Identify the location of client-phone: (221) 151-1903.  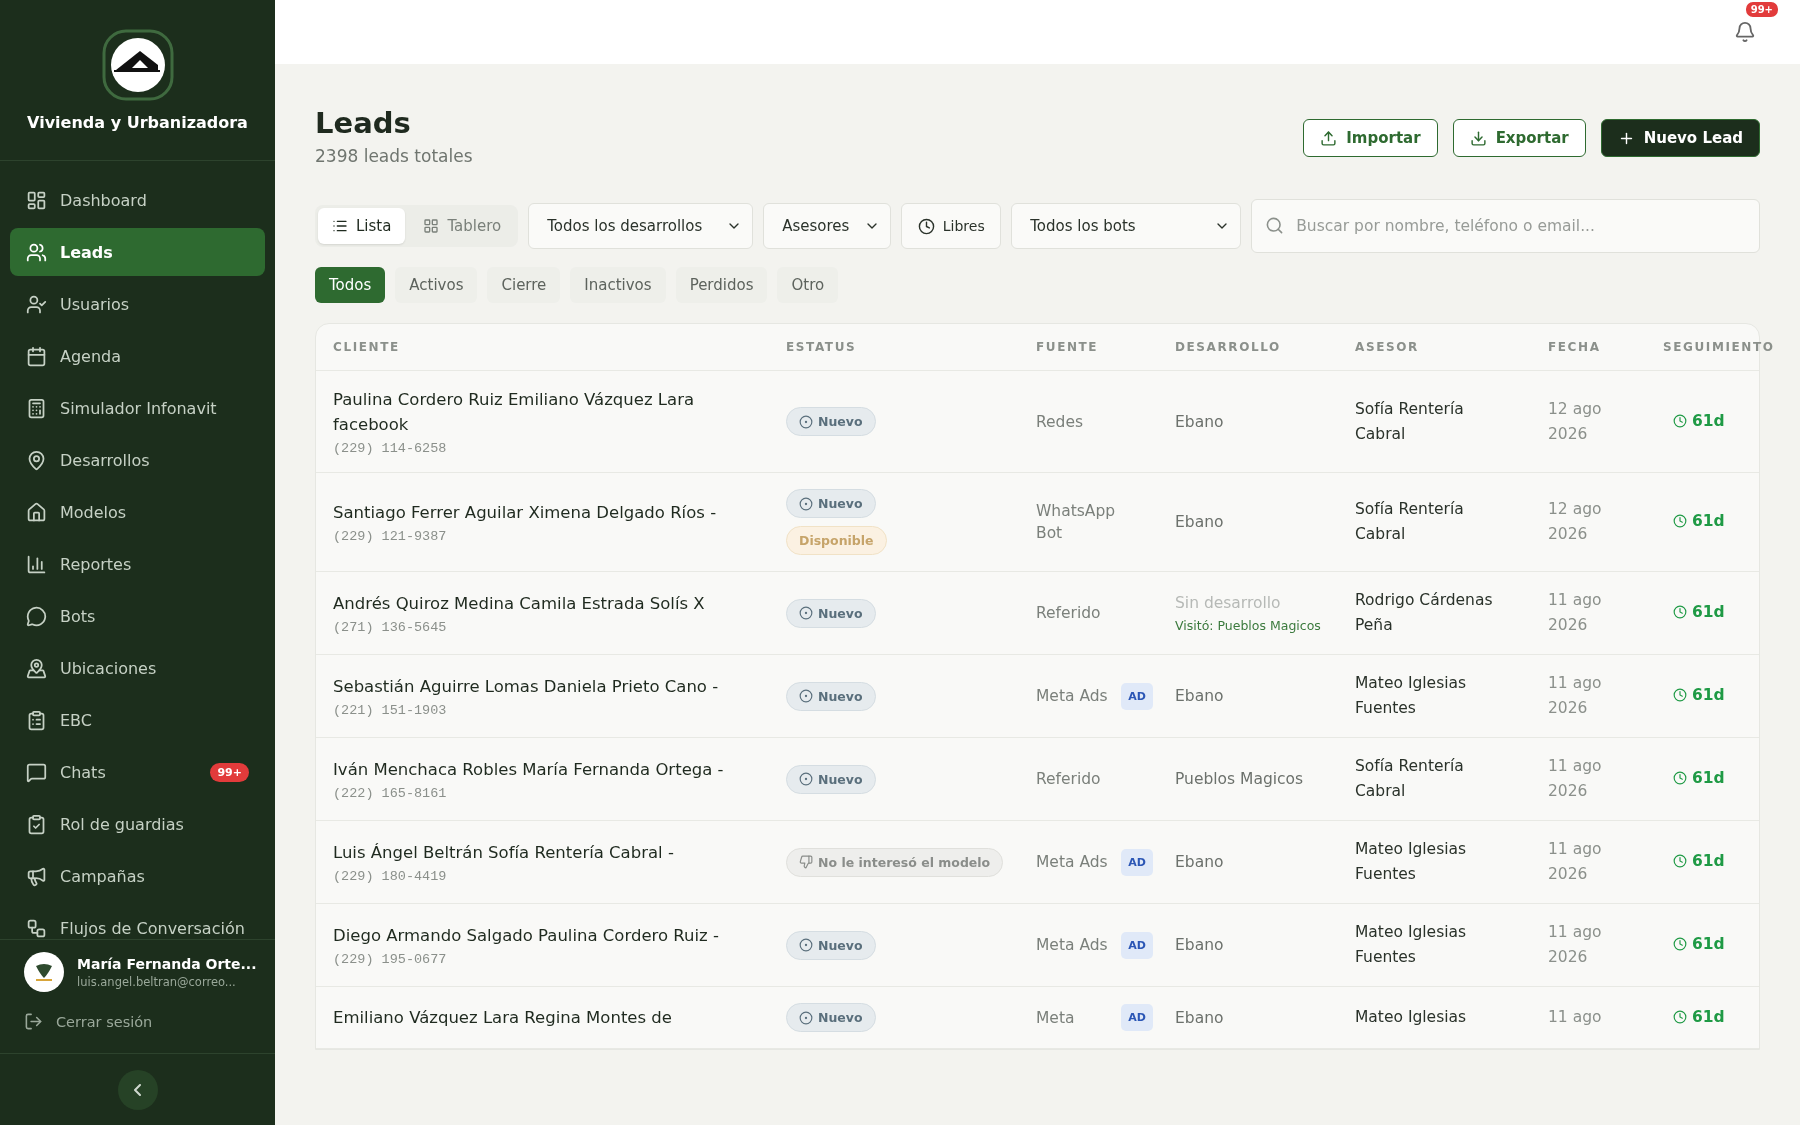
(390, 710).